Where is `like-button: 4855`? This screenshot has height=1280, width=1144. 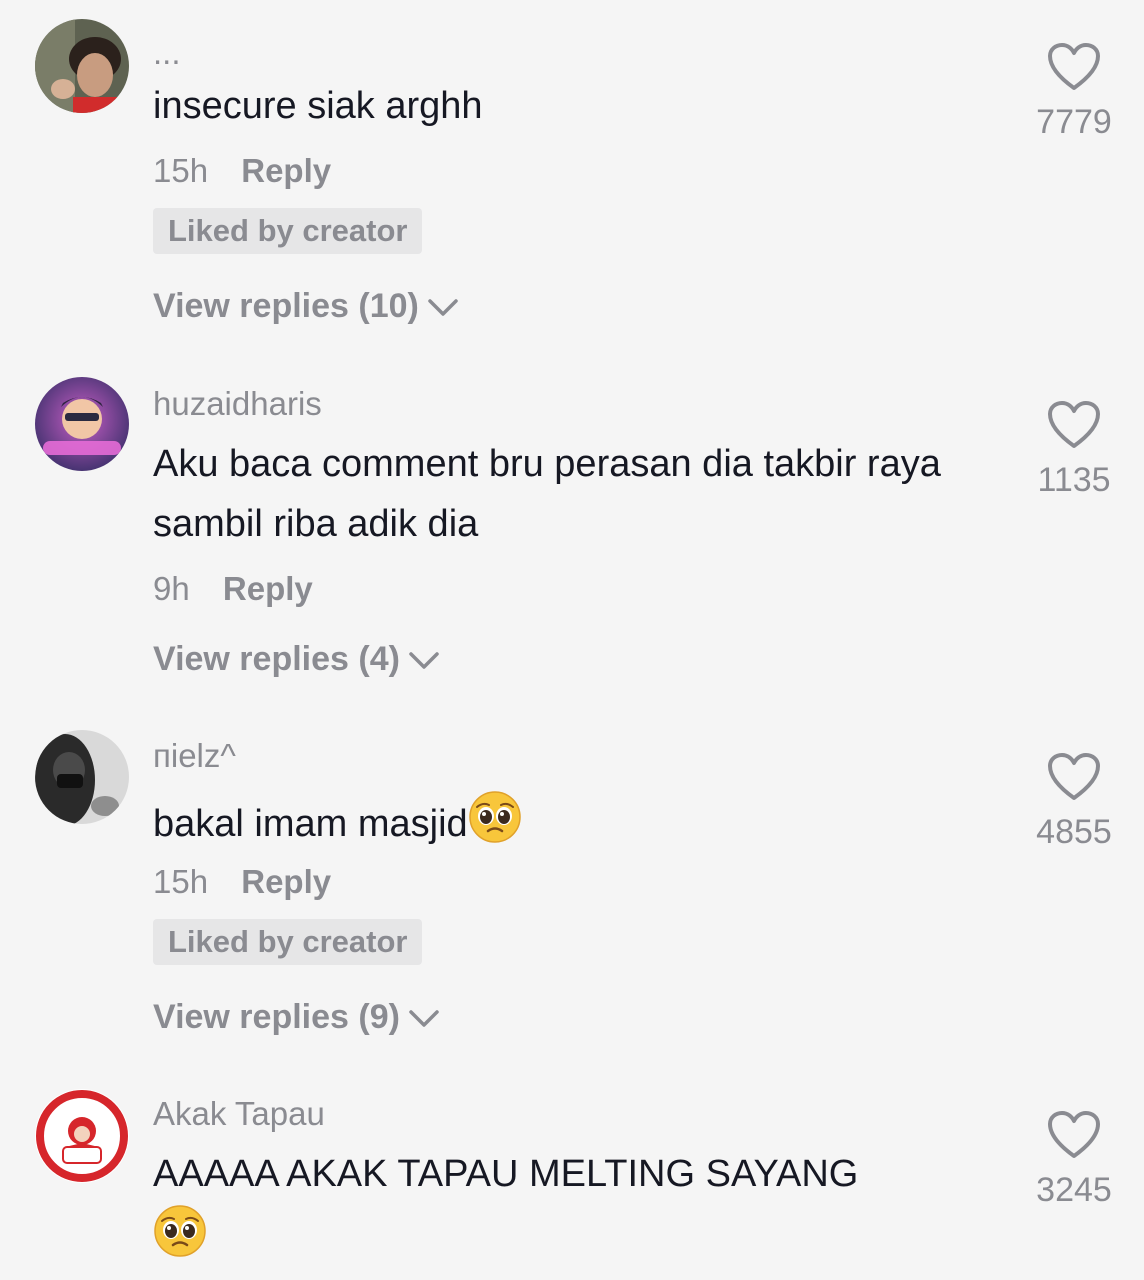
like-button: 4855 is located at coordinates (1074, 802).